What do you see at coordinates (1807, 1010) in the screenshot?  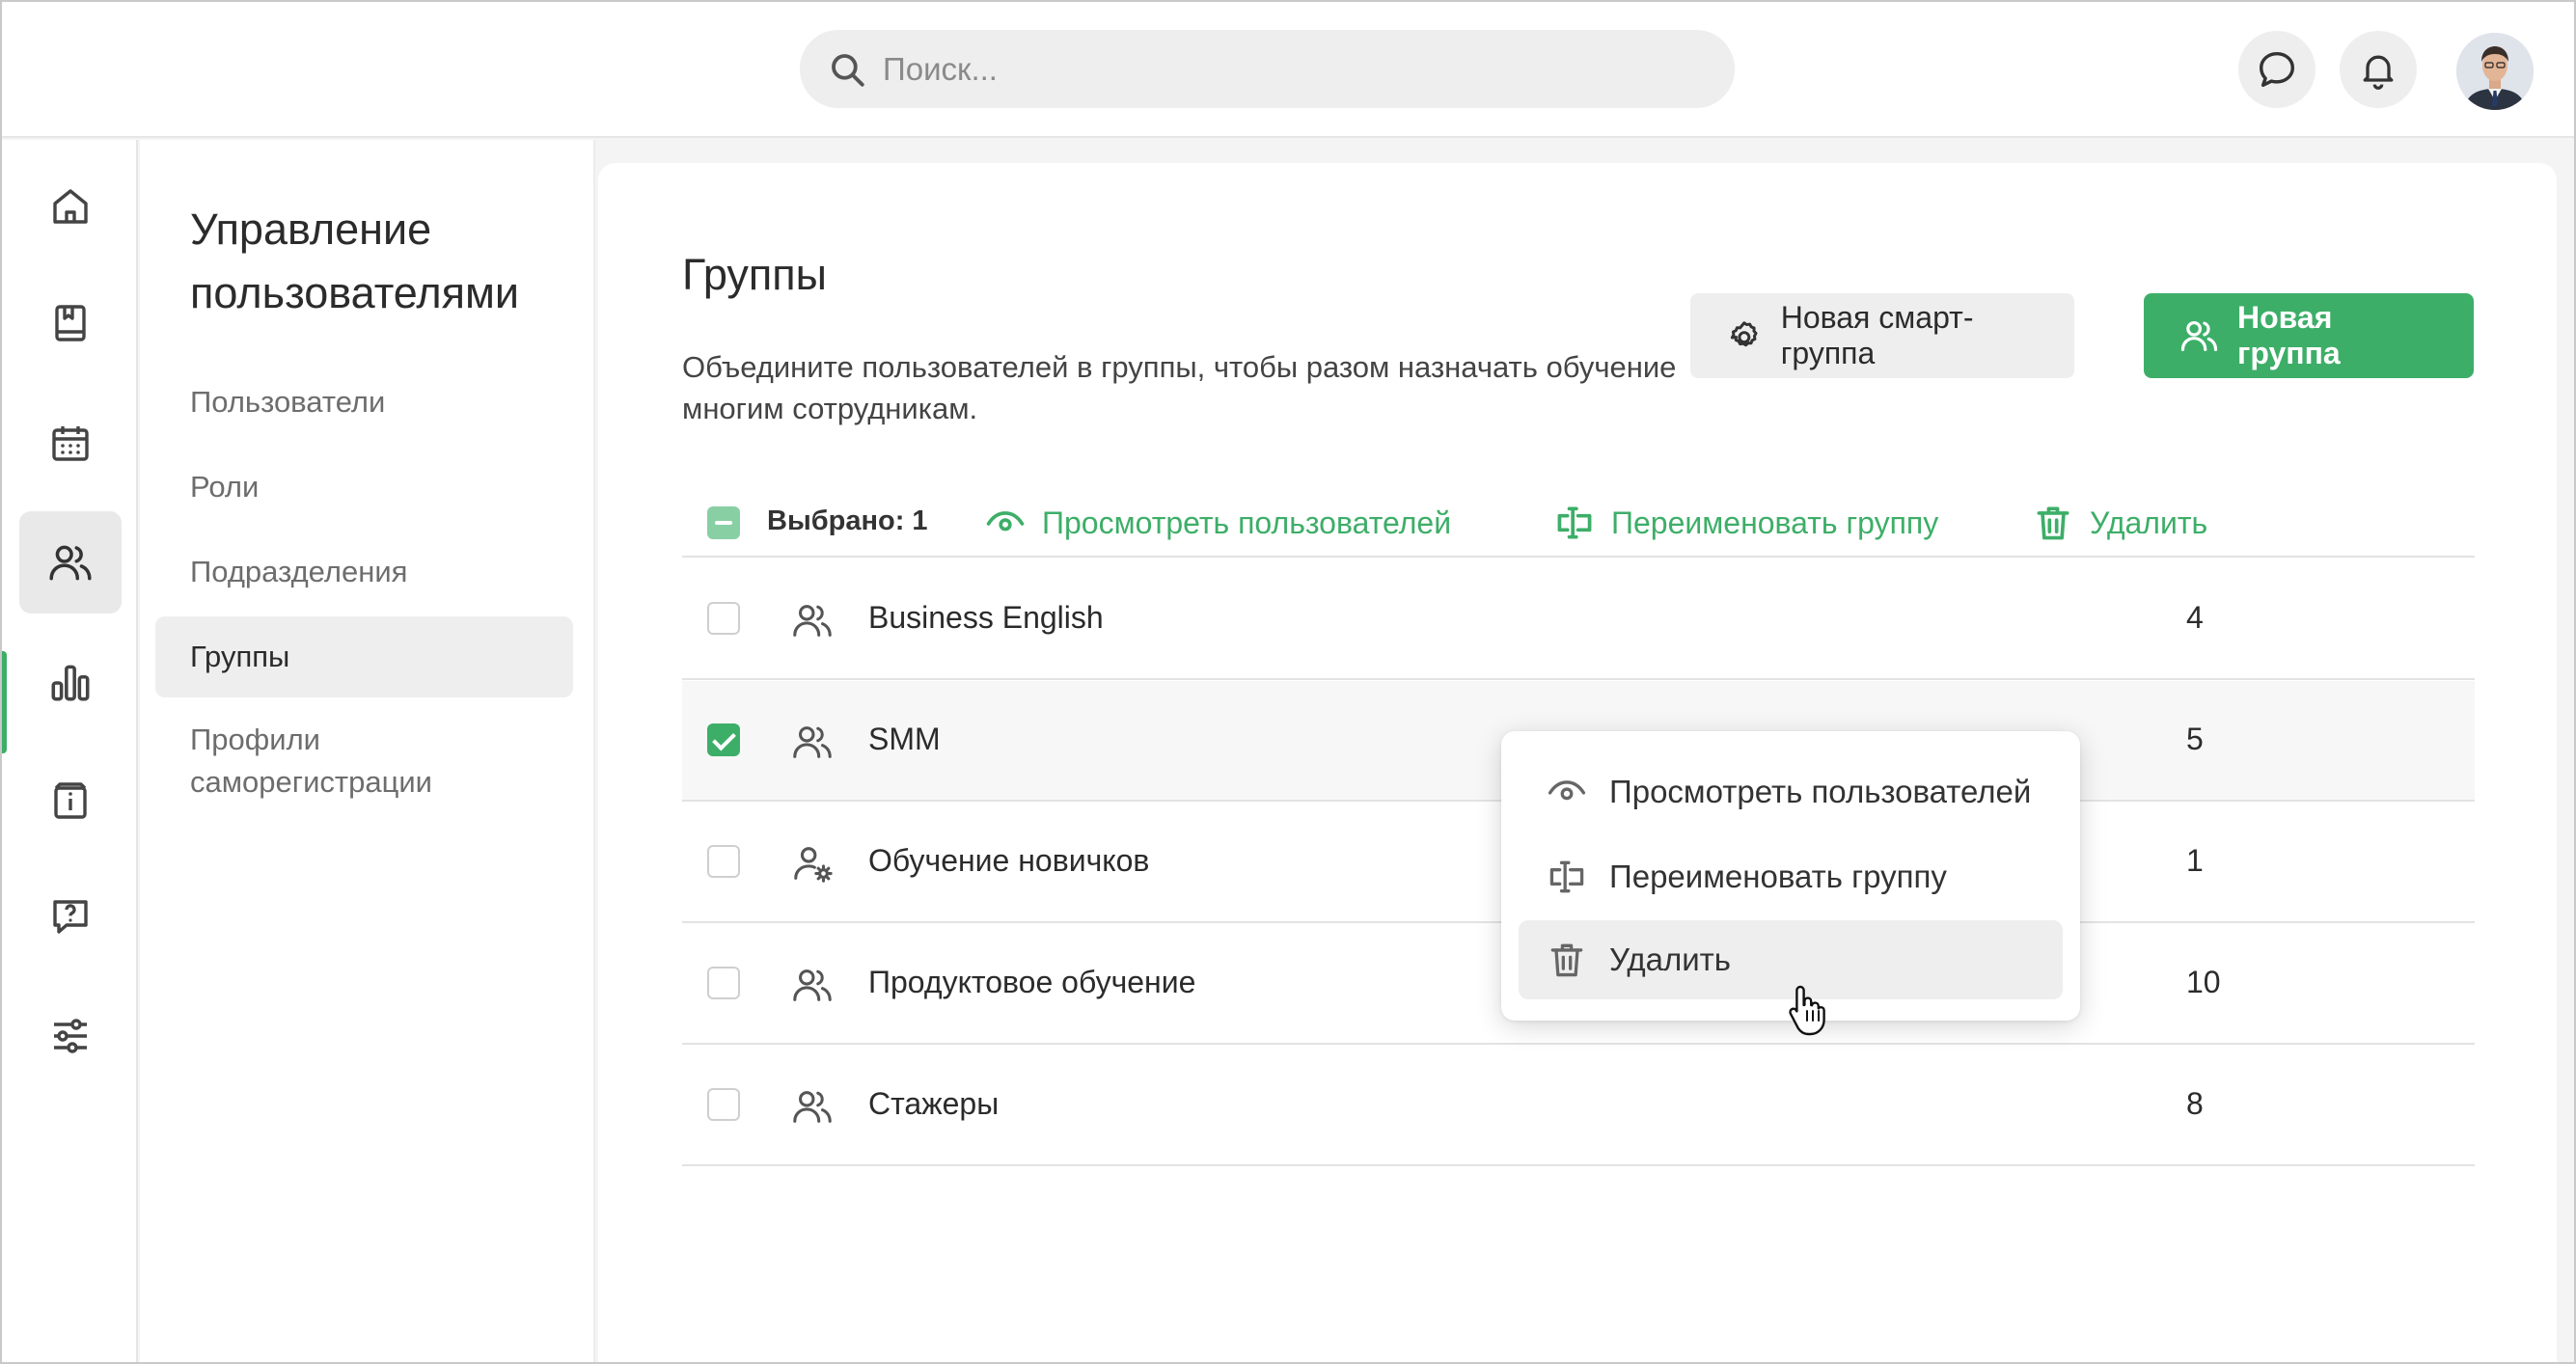 I see `hand-cursor-icon` at bounding box center [1807, 1010].